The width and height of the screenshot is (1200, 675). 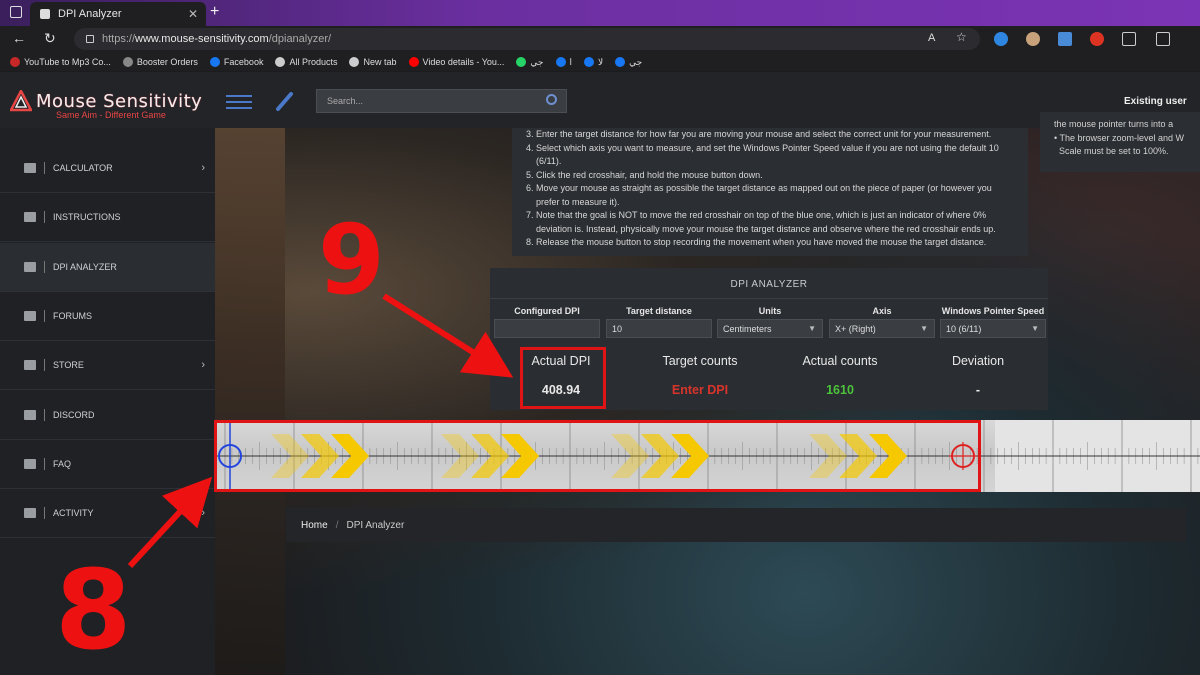 I want to click on browser-tab-active: DPI Analyzer ✕, so click(x=118, y=14).